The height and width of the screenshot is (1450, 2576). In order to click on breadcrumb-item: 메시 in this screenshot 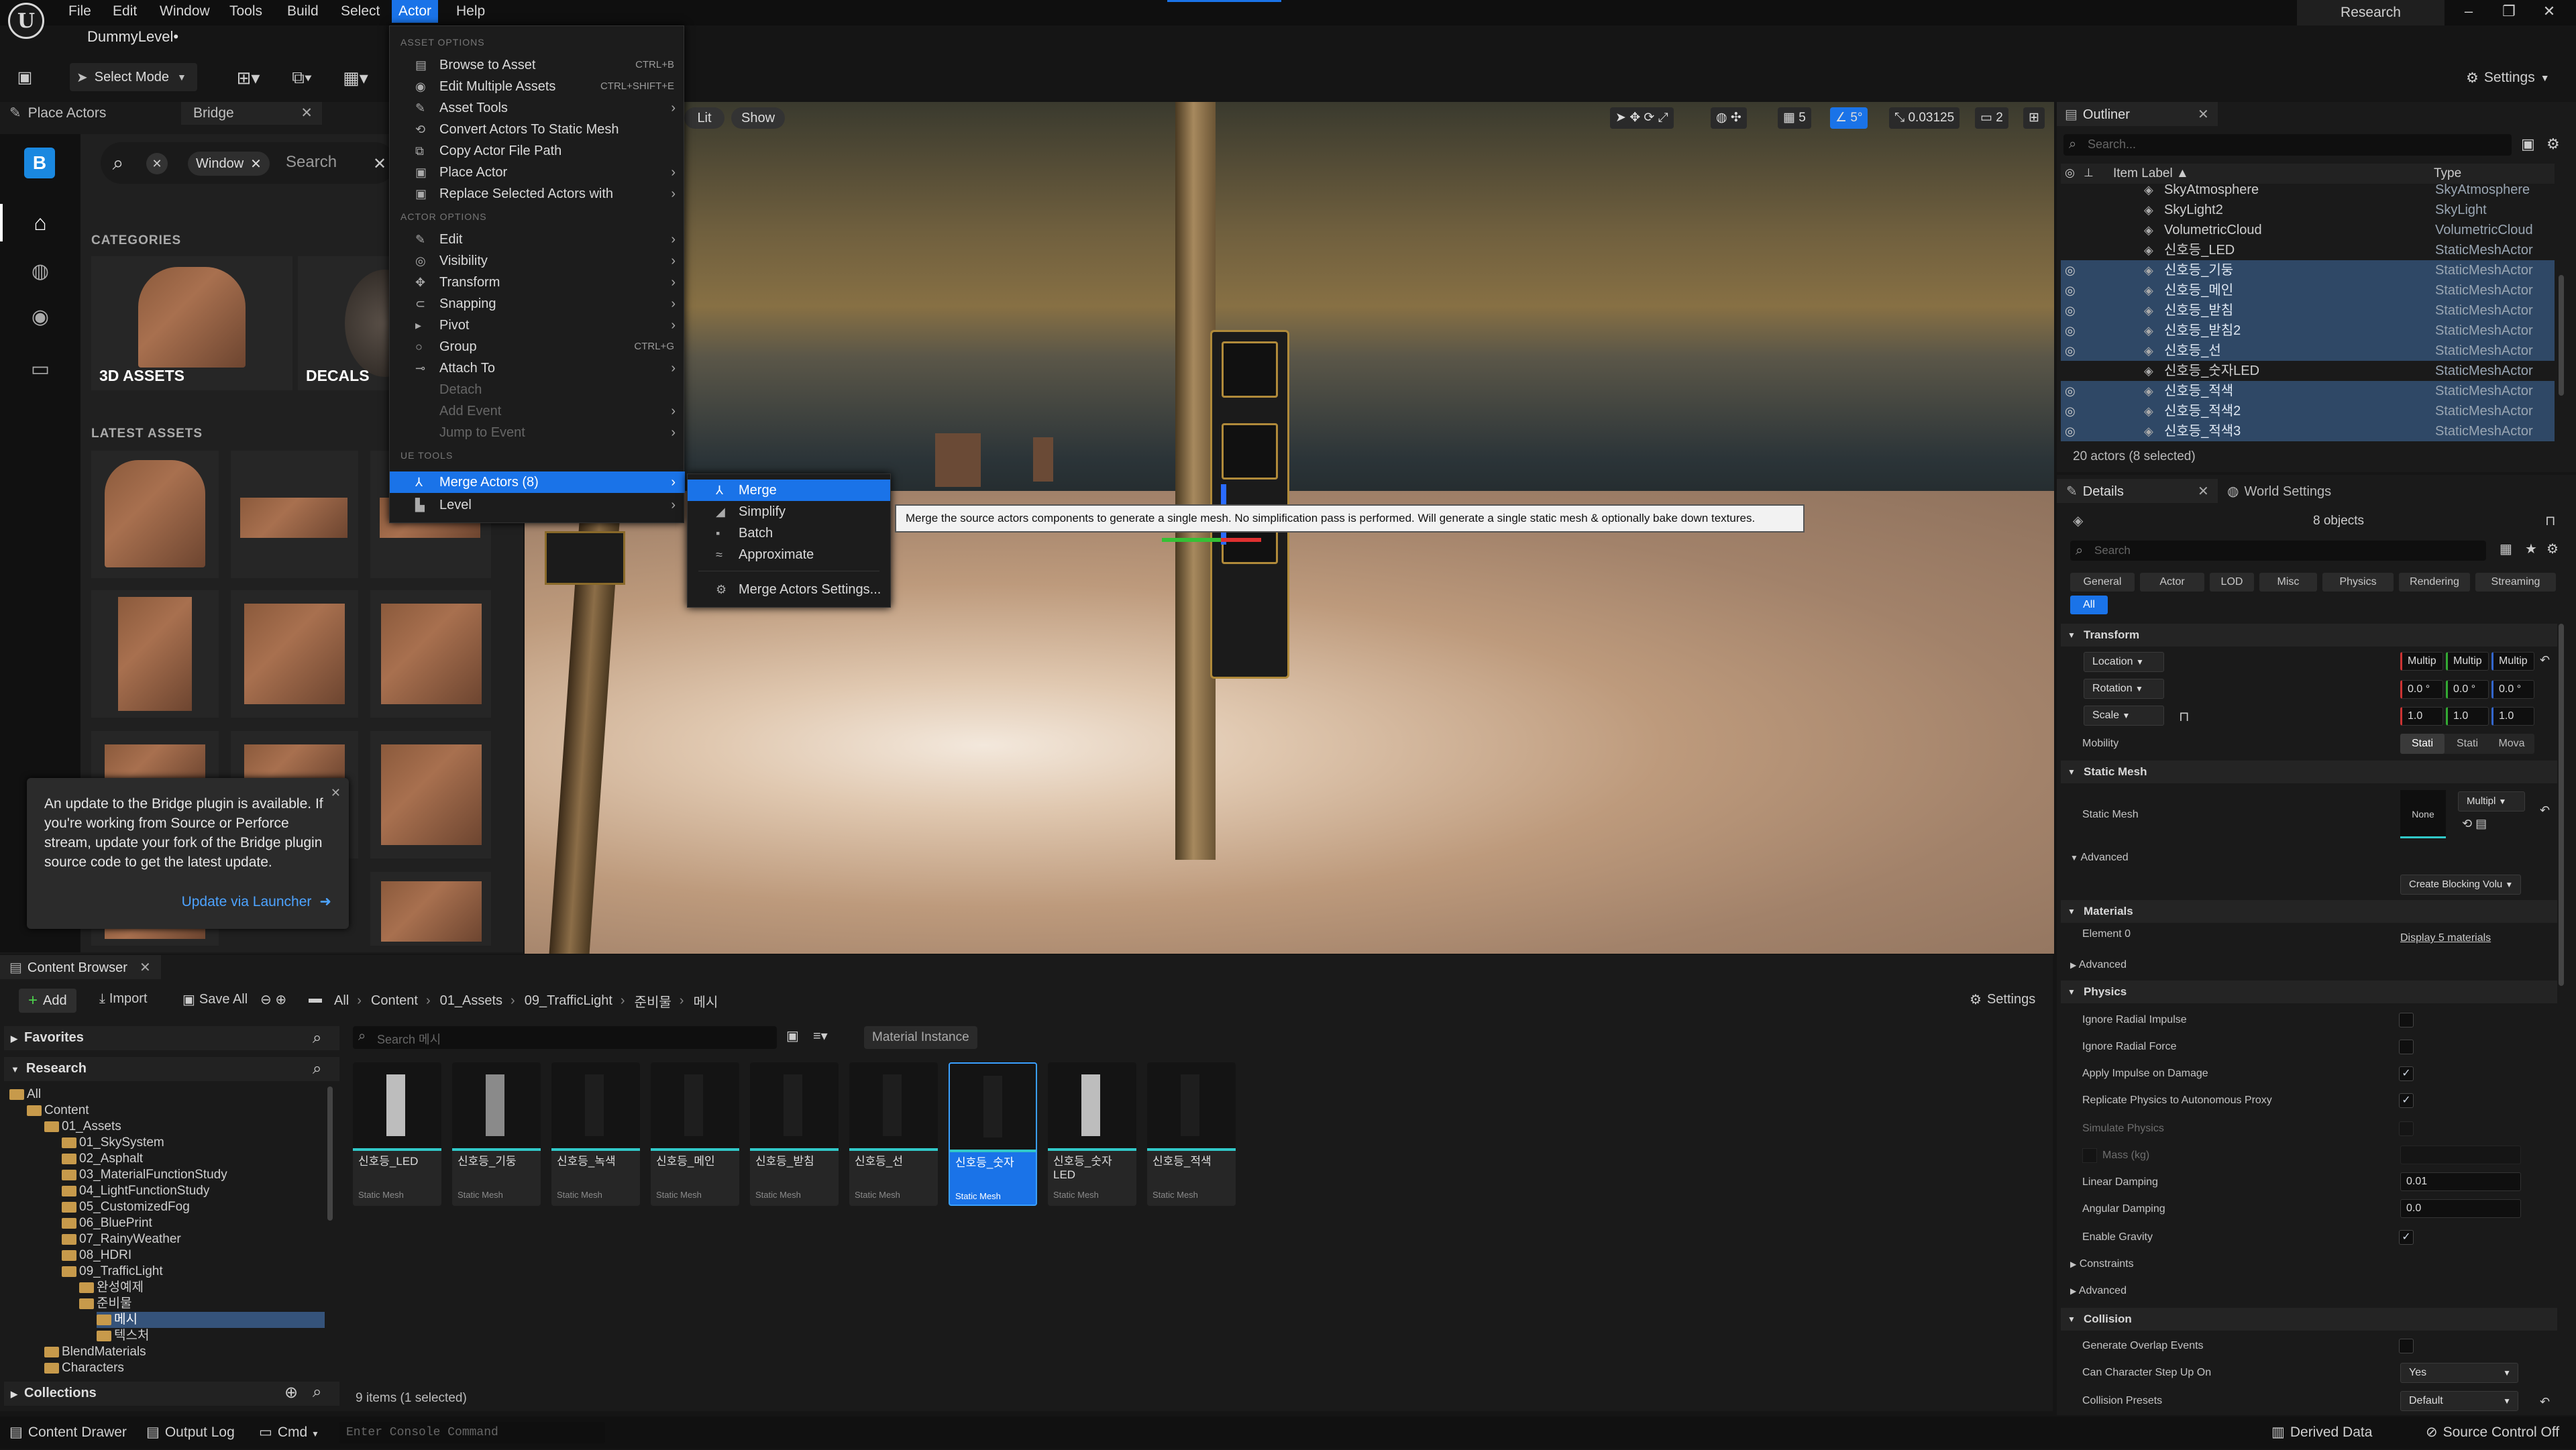, I will do `click(705, 1001)`.